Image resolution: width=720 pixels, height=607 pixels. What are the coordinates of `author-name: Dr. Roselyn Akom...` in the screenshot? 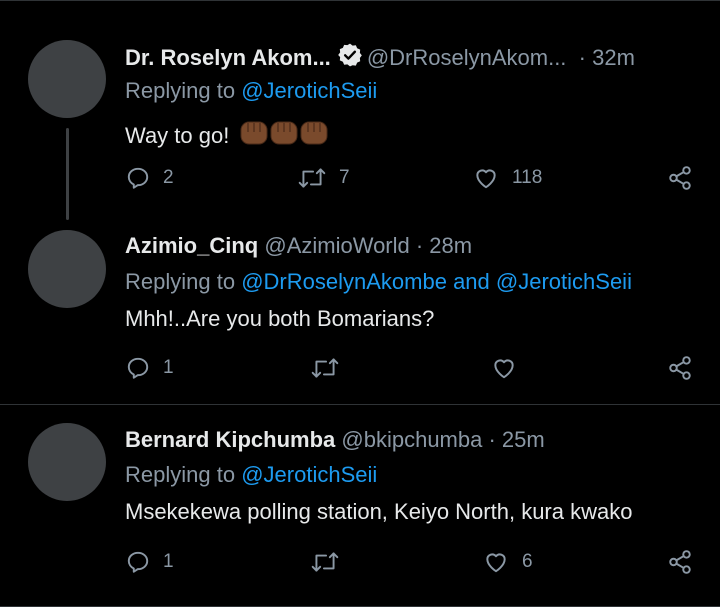 It's located at (228, 57).